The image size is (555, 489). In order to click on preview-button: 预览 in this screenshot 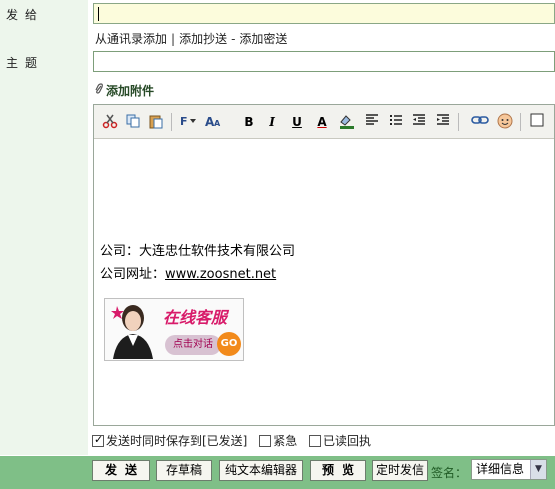, I will do `click(338, 470)`.